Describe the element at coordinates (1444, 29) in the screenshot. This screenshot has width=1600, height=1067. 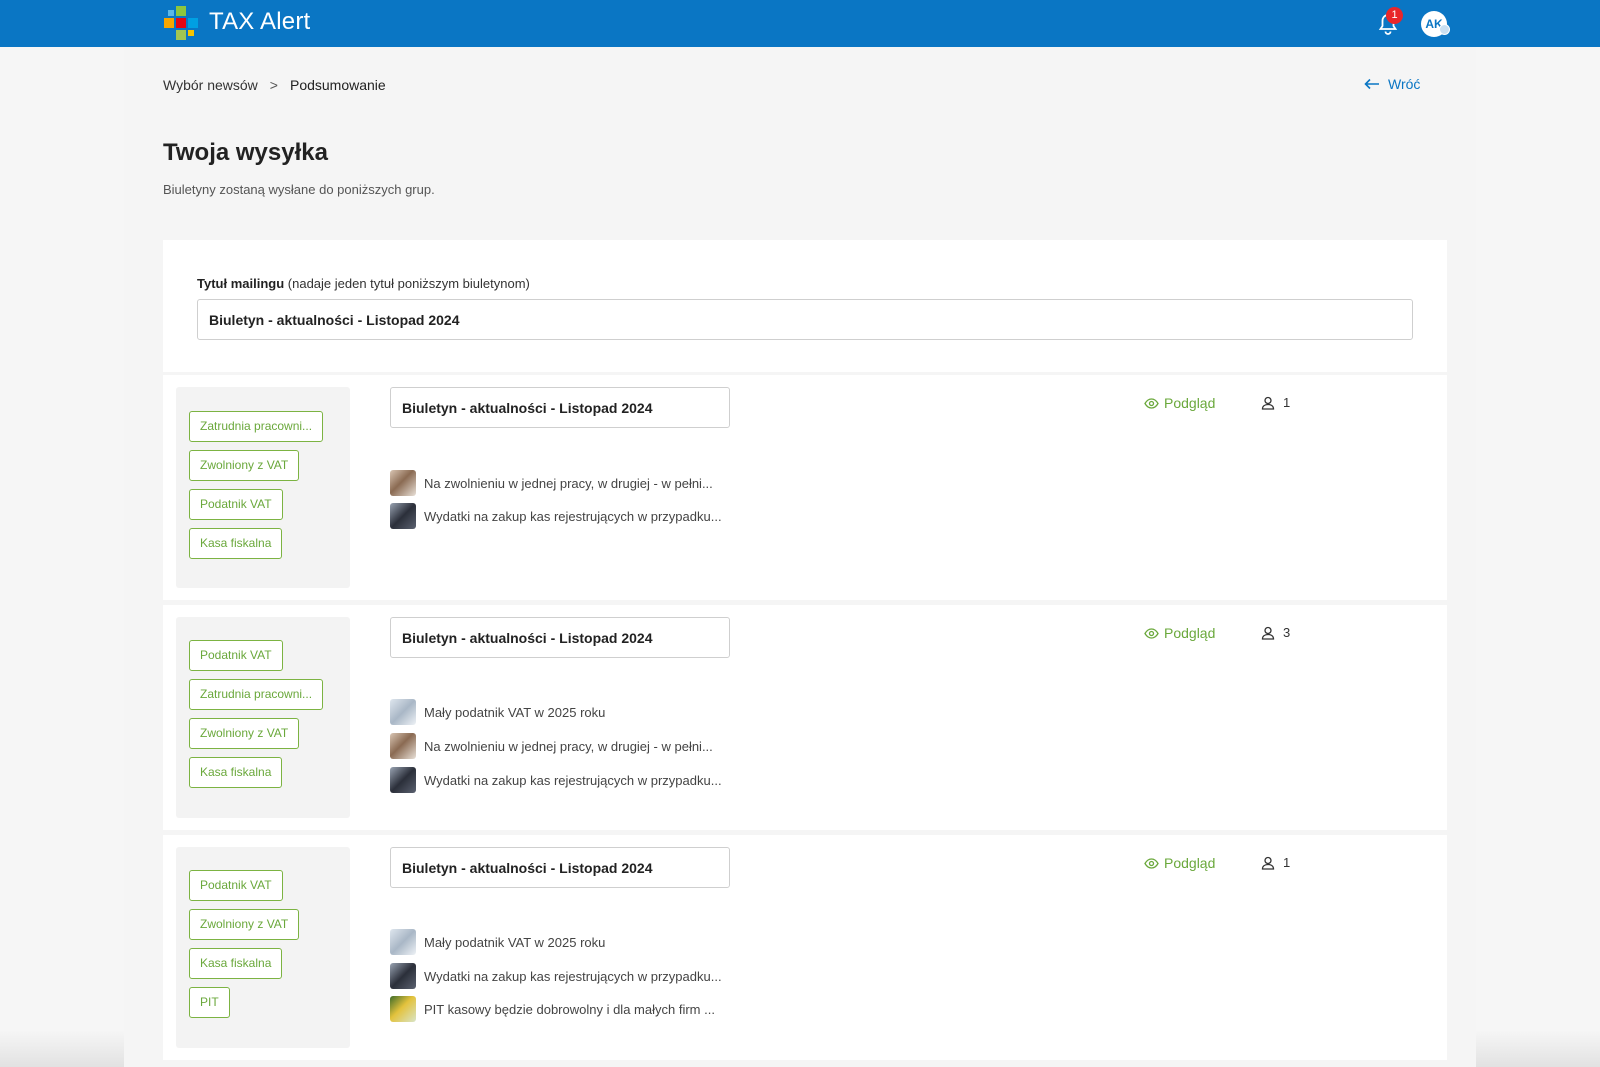
I see `user-menu-icon` at that location.